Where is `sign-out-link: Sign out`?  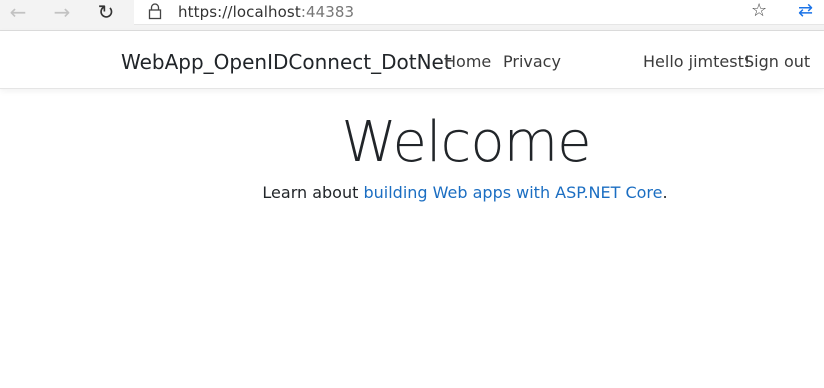
sign-out-link: Sign out is located at coordinates (777, 61).